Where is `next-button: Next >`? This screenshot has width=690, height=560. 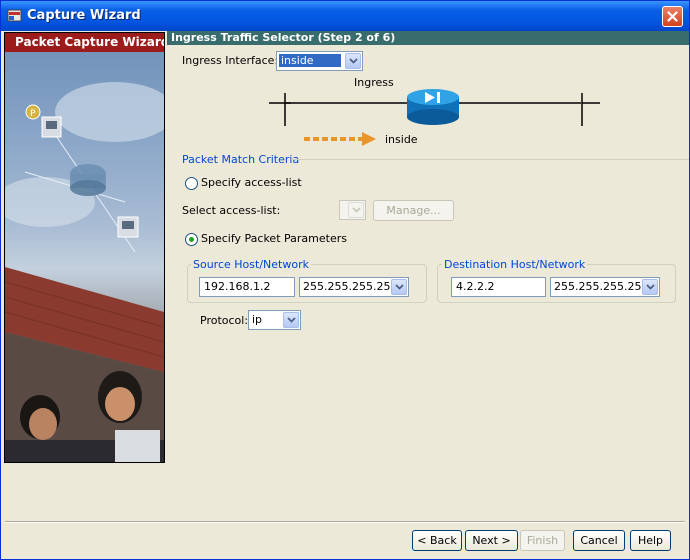 next-button: Next > is located at coordinates (491, 540).